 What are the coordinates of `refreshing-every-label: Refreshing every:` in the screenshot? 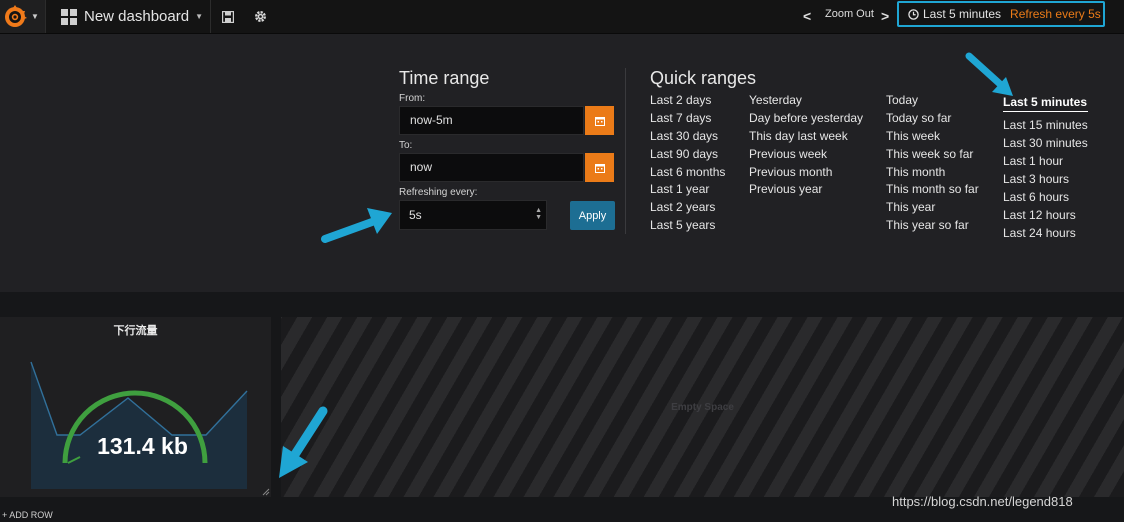 It's located at (438, 192).